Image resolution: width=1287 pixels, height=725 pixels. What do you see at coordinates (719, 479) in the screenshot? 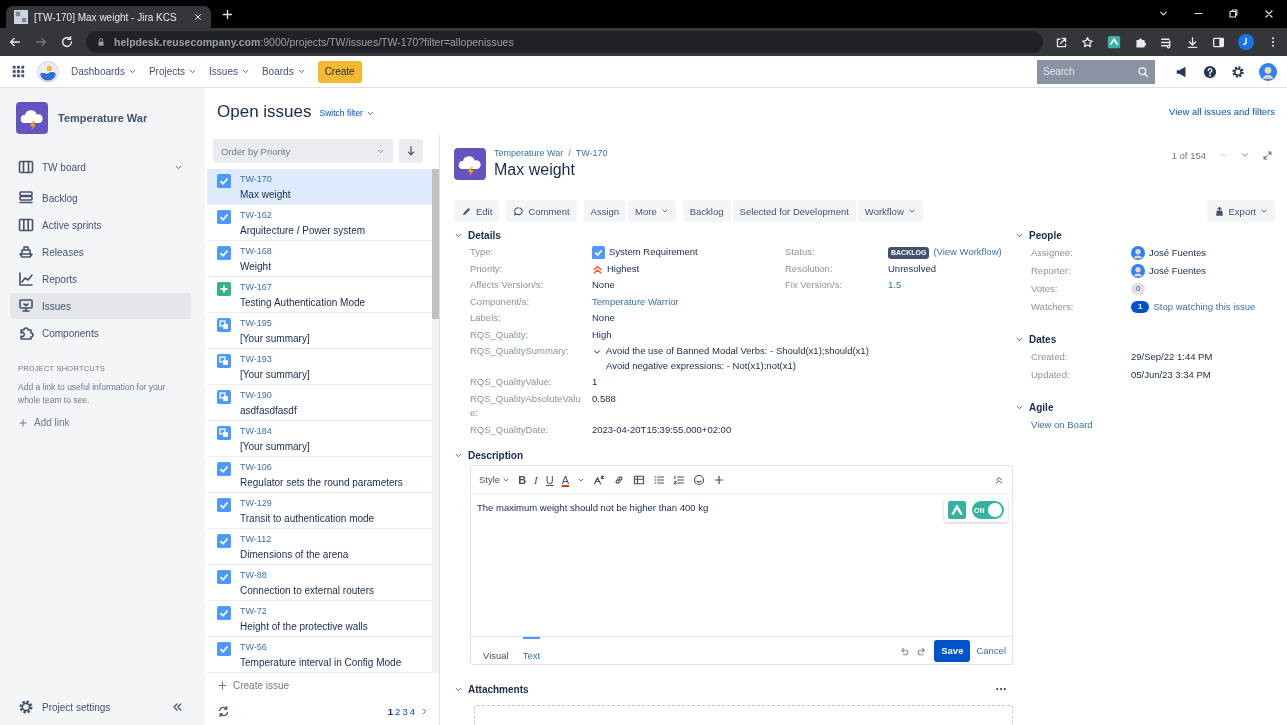
I see `plus-icon` at bounding box center [719, 479].